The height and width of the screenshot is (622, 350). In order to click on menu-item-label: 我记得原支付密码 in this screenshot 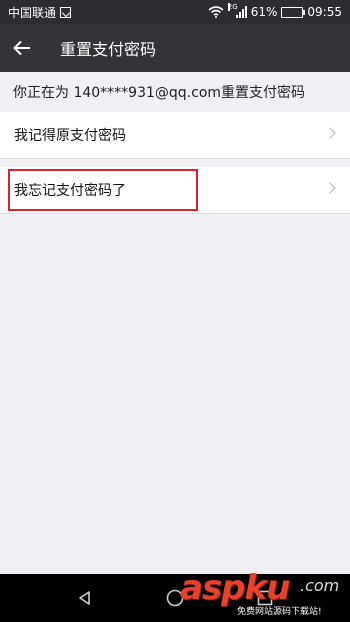, I will do `click(70, 136)`.